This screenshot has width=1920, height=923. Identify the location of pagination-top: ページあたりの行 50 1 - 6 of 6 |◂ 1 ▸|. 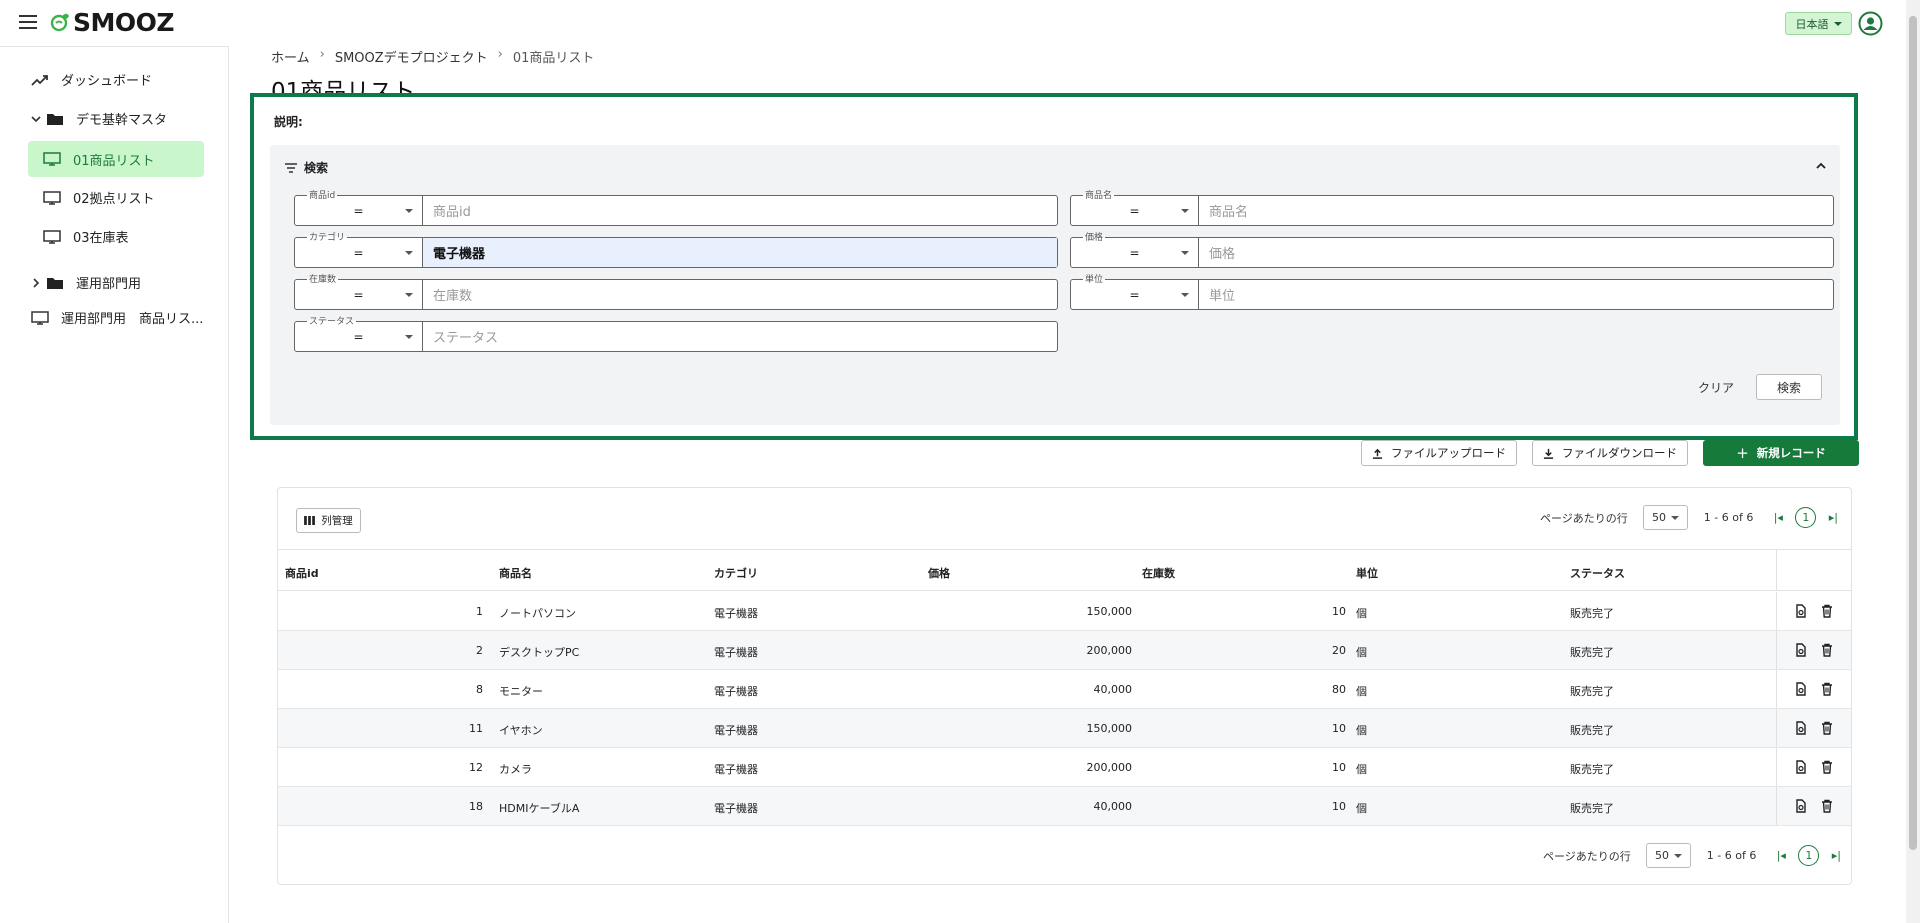
(1690, 517).